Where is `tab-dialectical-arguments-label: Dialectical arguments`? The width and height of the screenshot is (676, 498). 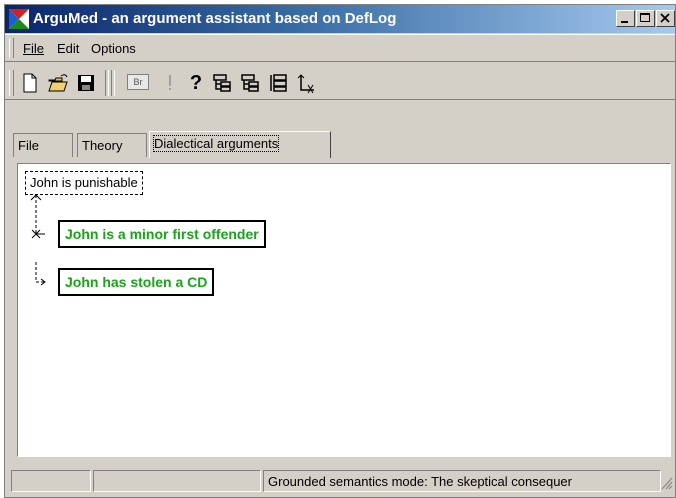
tab-dialectical-arguments-label: Dialectical arguments is located at coordinates (216, 143).